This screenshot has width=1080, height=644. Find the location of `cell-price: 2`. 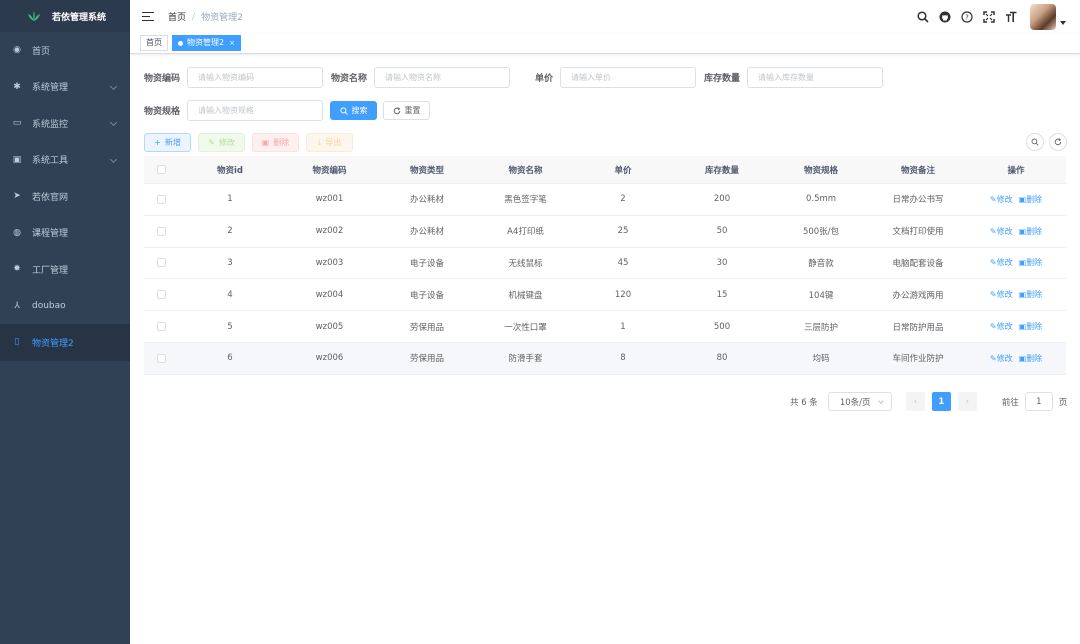

cell-price: 2 is located at coordinates (623, 199).